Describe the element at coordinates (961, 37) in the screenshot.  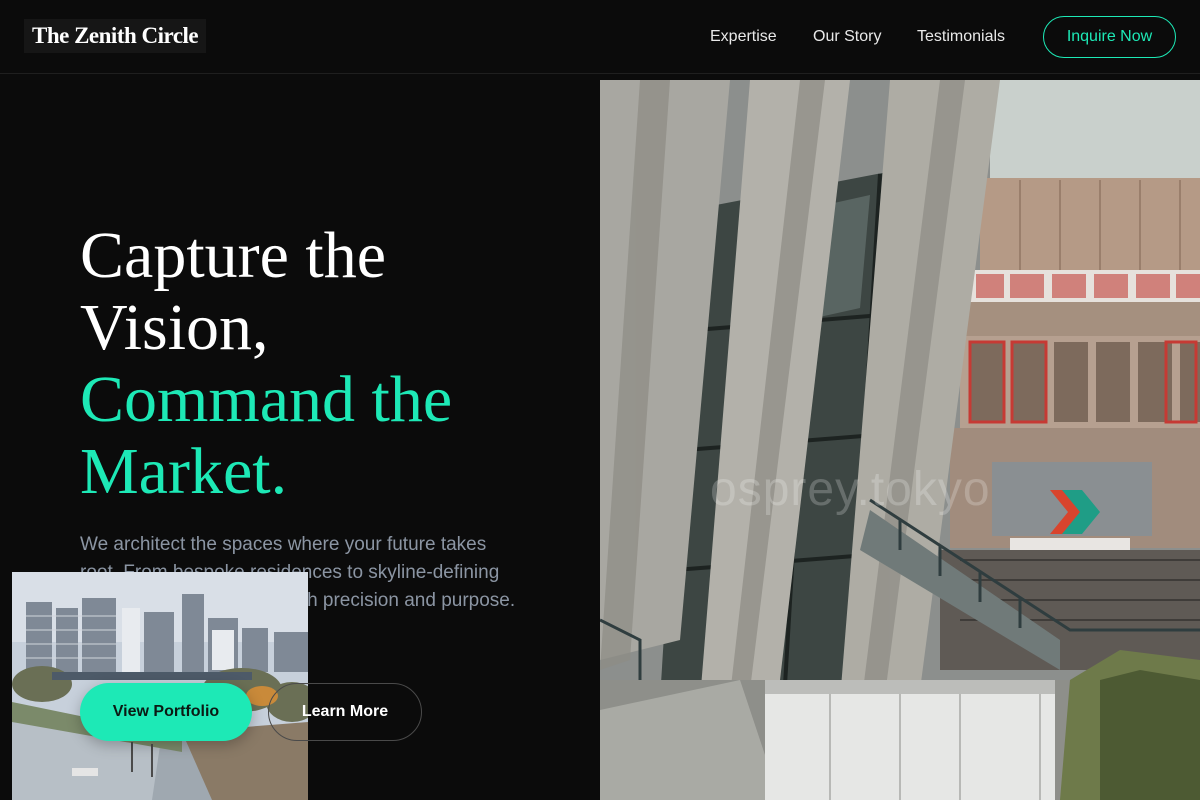
I see `nav-link-testimonials: Testimonials` at that location.